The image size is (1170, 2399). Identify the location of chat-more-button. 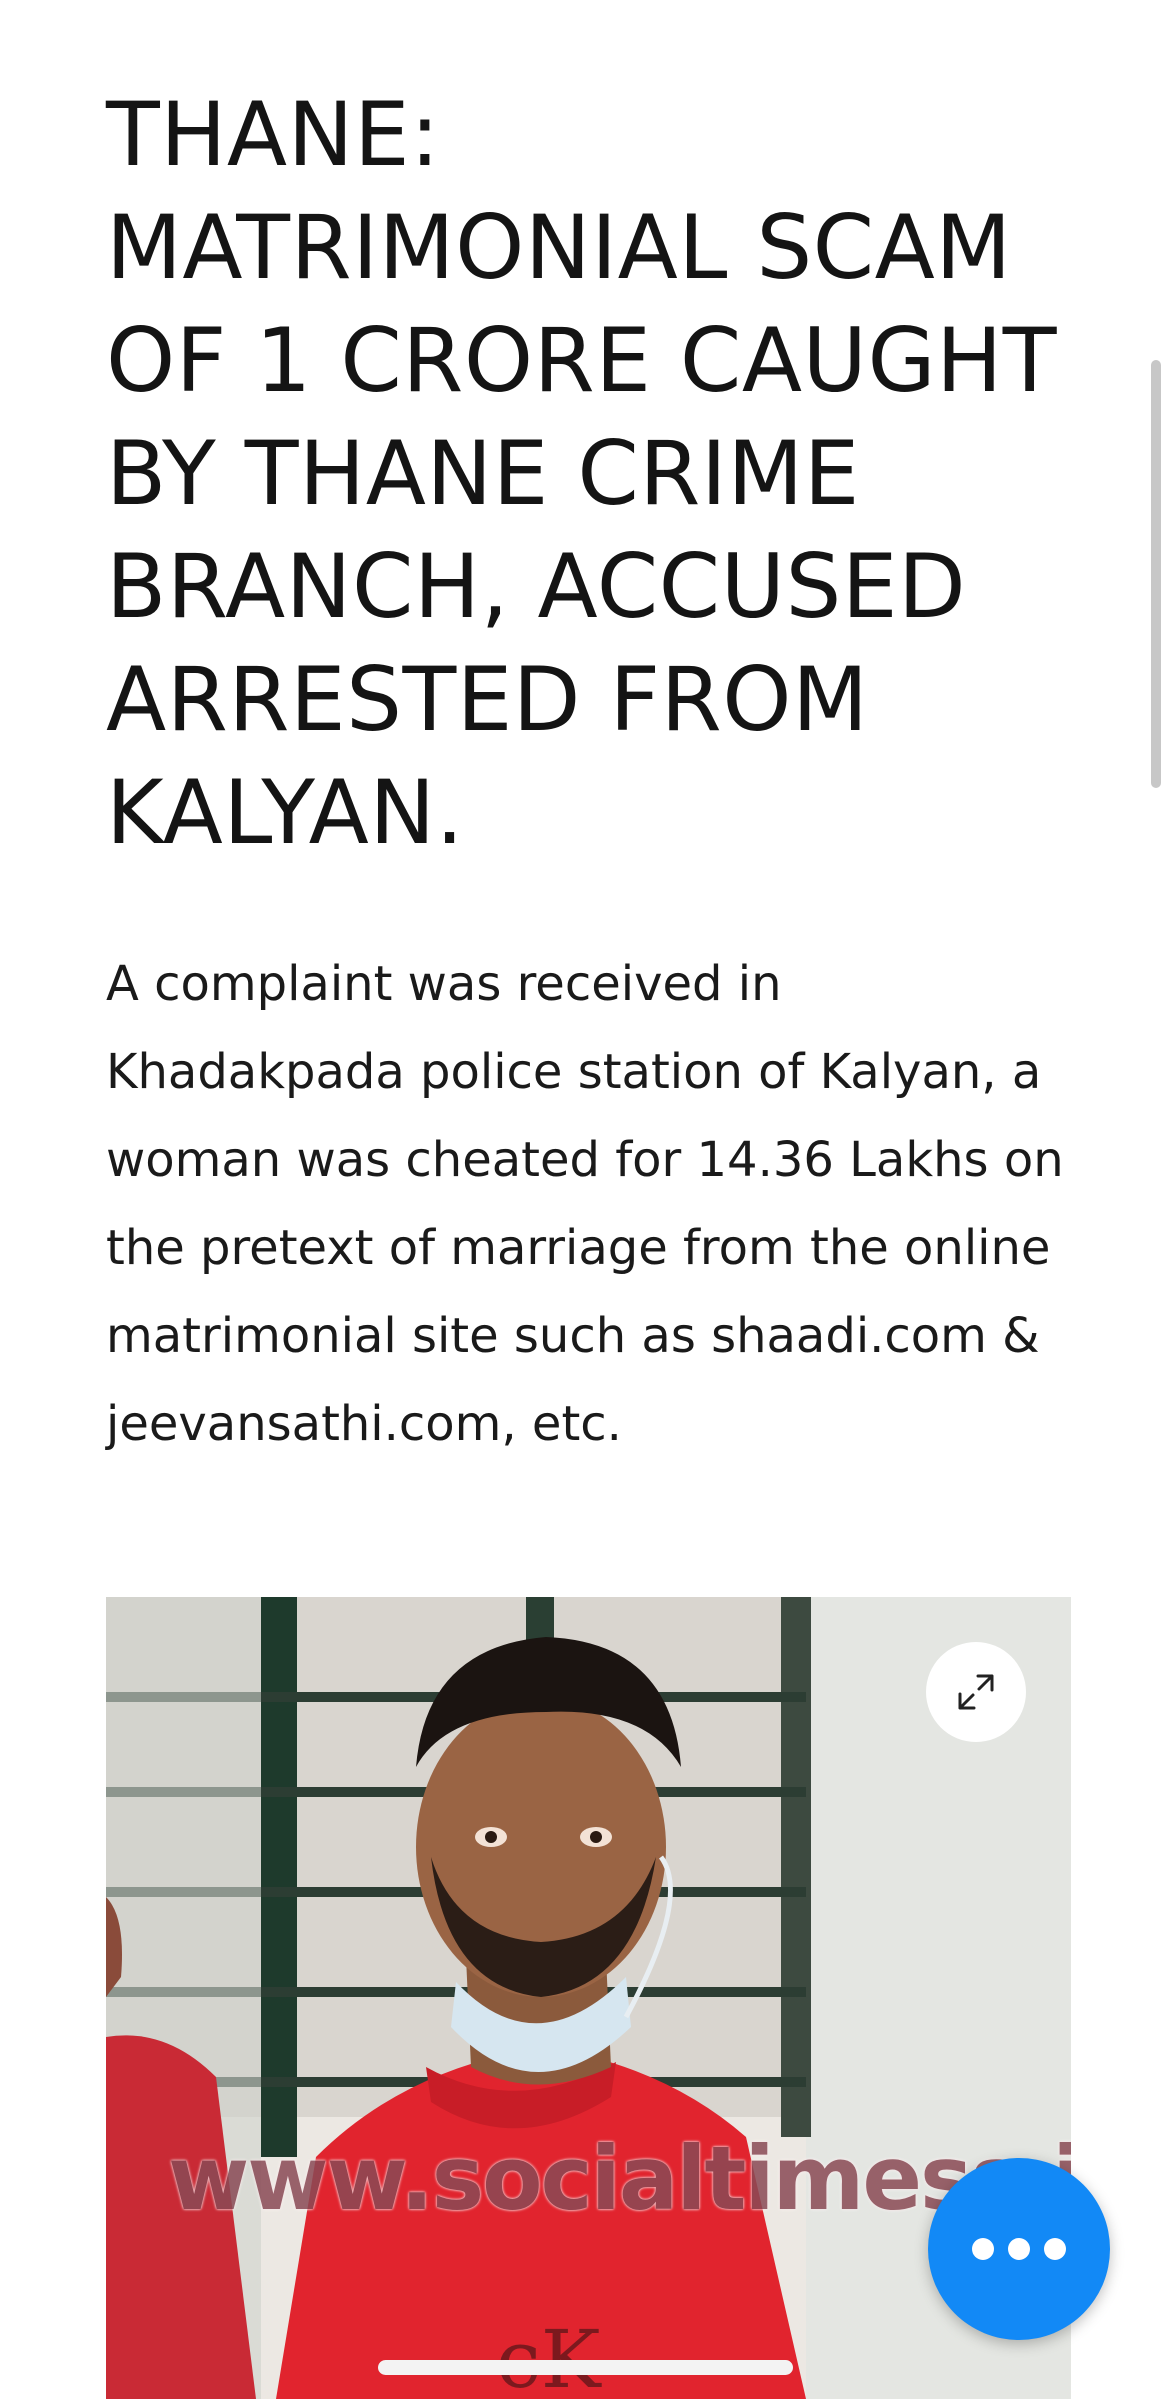
(1019, 2249).